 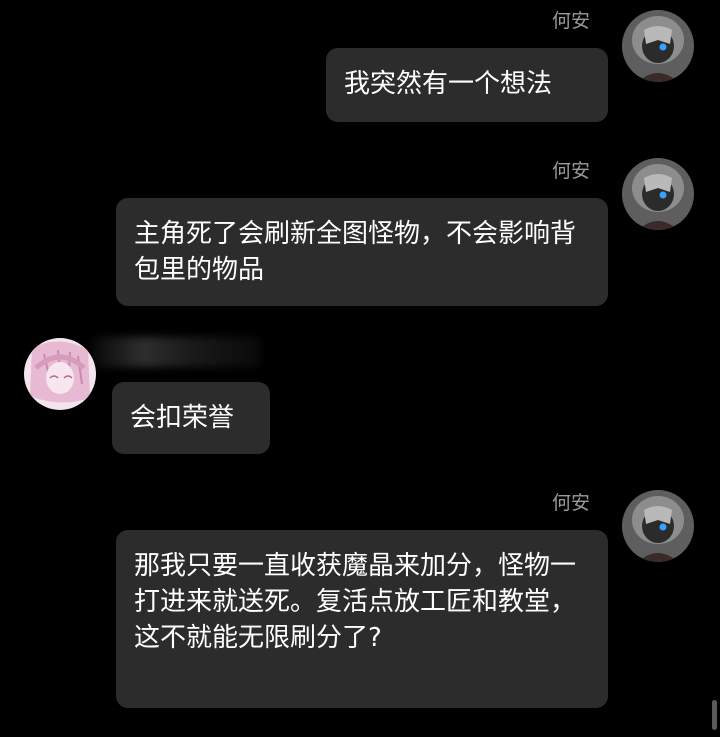 I want to click on message-bubble: 主角死了会刷新全图怪物，不会影响背包里的物品, so click(x=362, y=252).